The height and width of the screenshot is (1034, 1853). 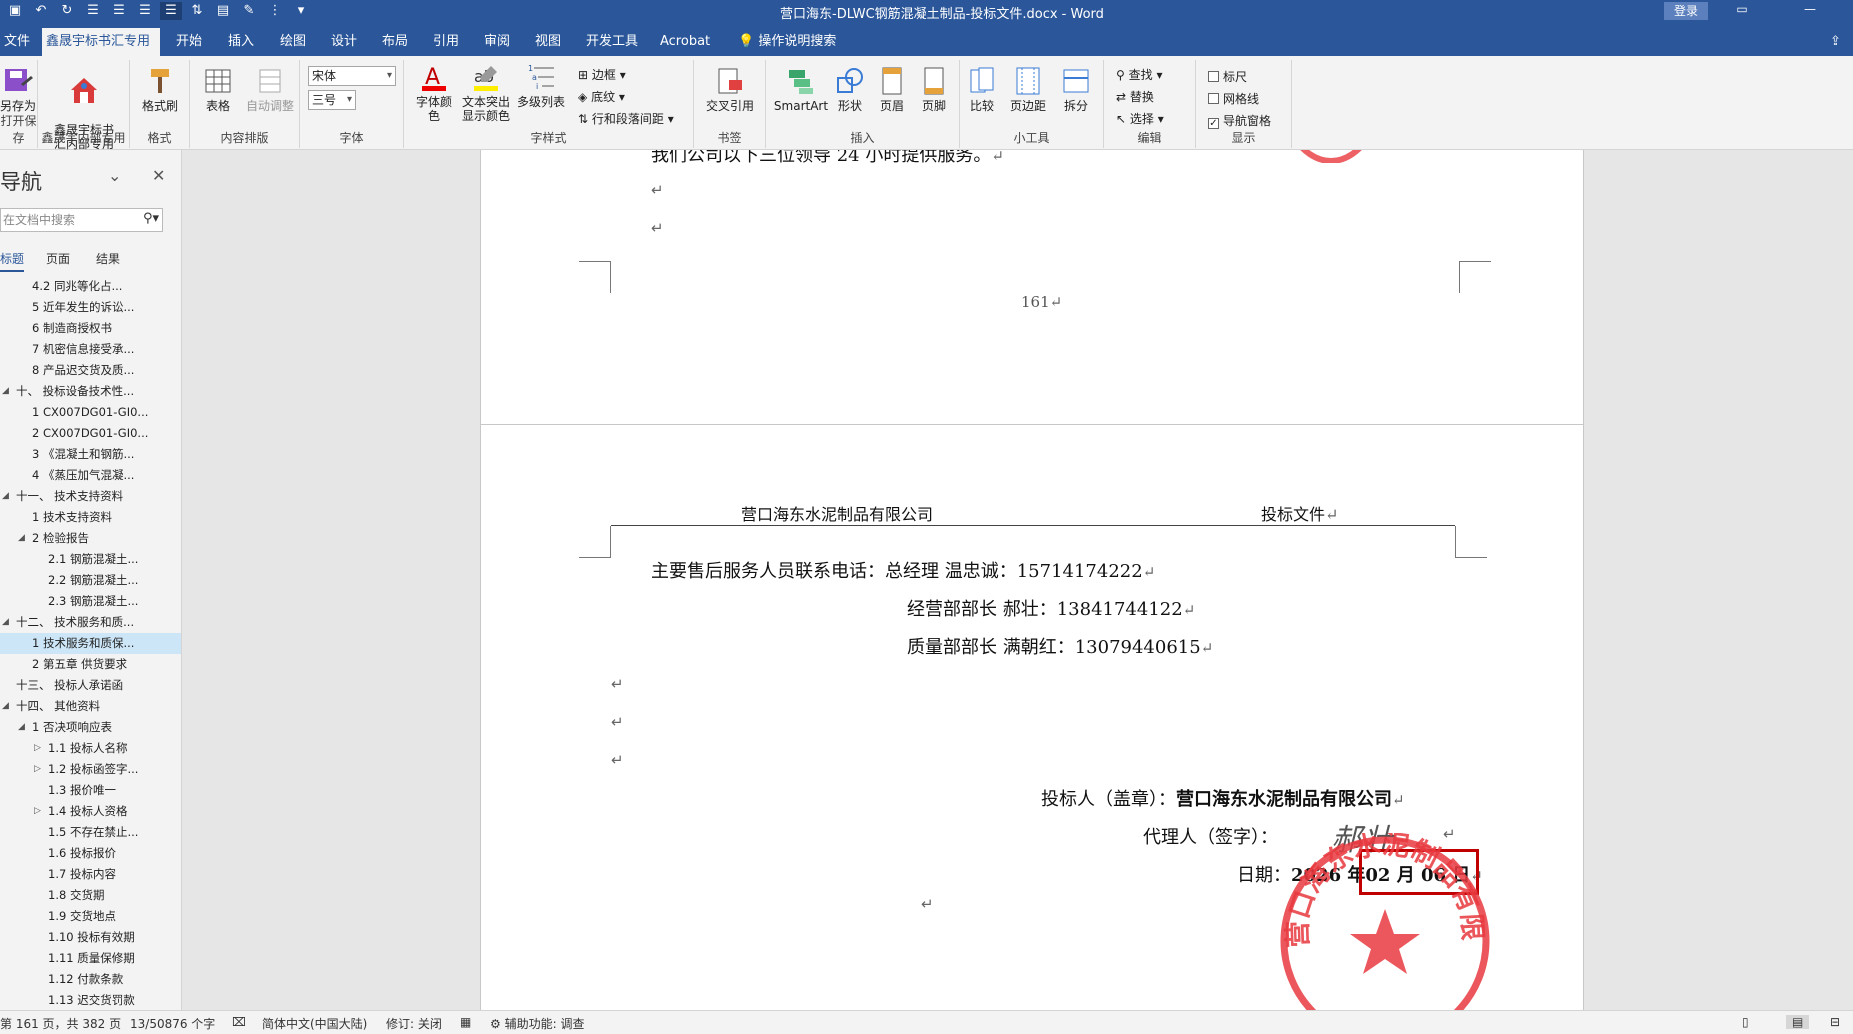 I want to click on justify-icon: ☰, so click(x=171, y=11).